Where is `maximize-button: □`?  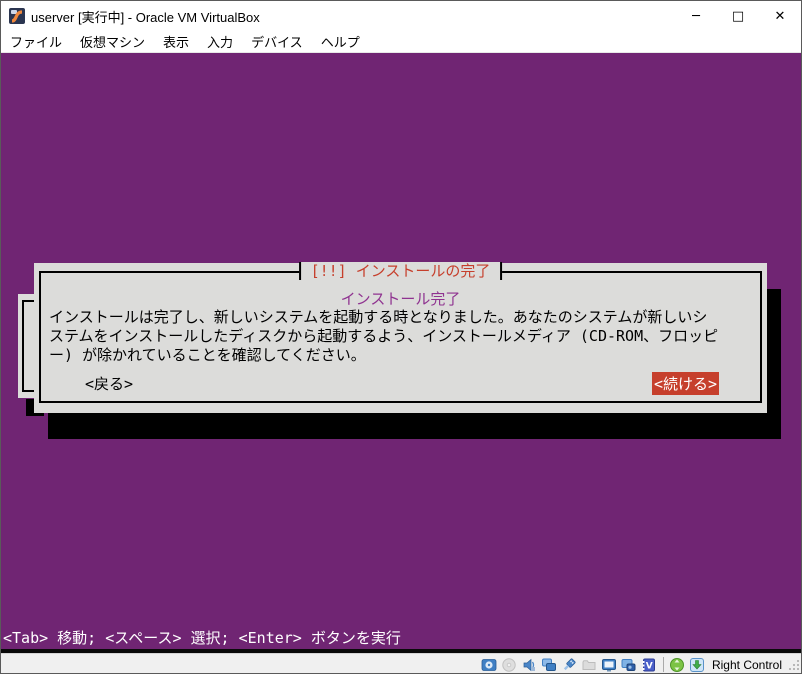
maximize-button: □ is located at coordinates (738, 16).